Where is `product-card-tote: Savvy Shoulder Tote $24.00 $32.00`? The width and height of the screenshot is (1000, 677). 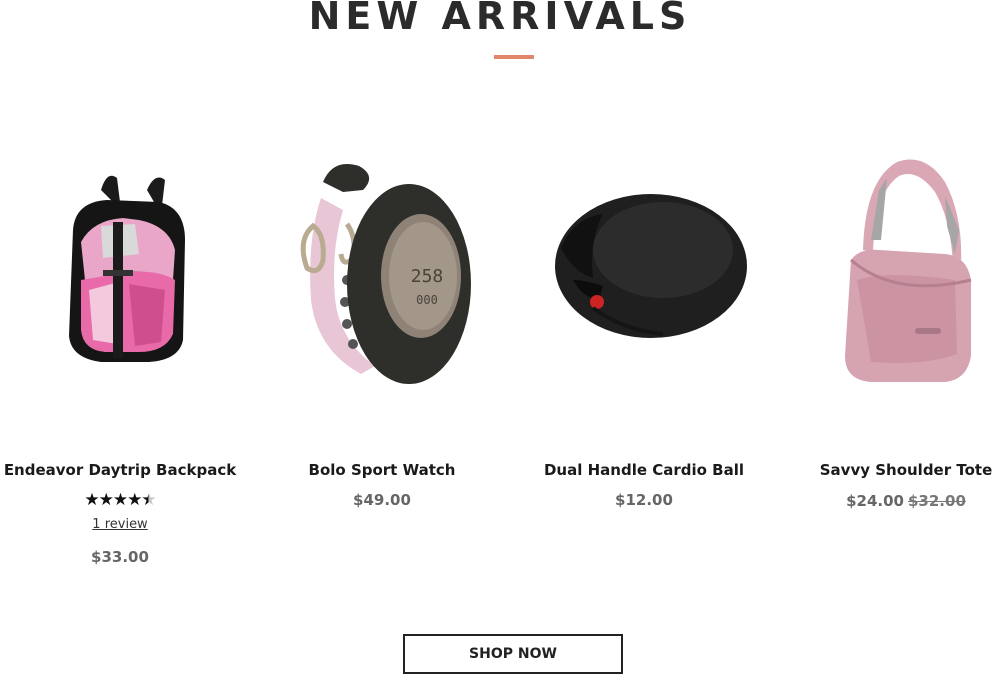
product-card-tote: Savvy Shoulder Tote $24.00 $32.00 is located at coordinates (887, 320).